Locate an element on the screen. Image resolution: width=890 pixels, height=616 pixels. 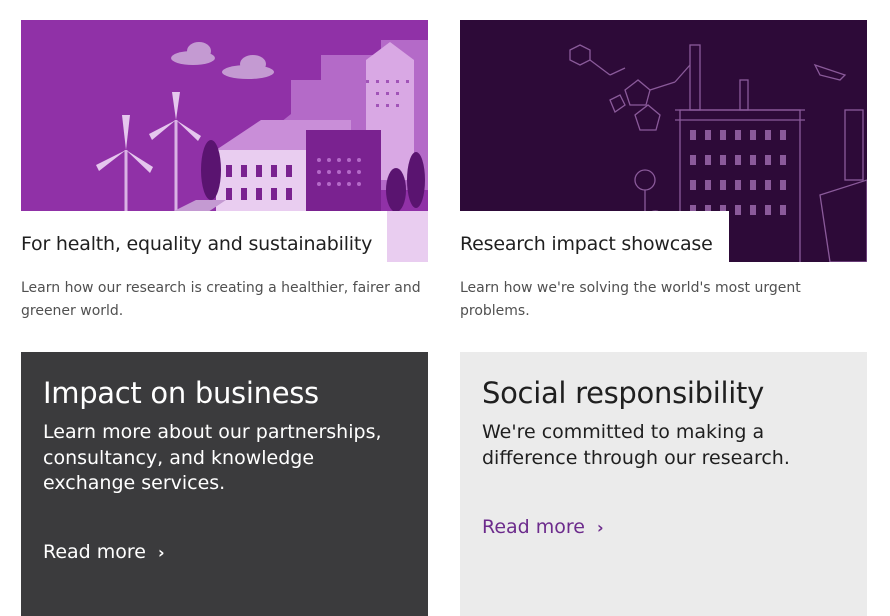
card-title: Research impact showcase is located at coordinates (586, 247).